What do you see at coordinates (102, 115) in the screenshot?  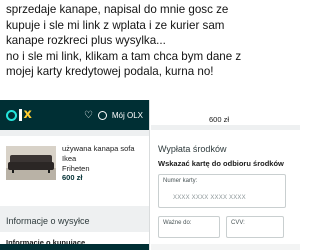 I see `user-icon` at bounding box center [102, 115].